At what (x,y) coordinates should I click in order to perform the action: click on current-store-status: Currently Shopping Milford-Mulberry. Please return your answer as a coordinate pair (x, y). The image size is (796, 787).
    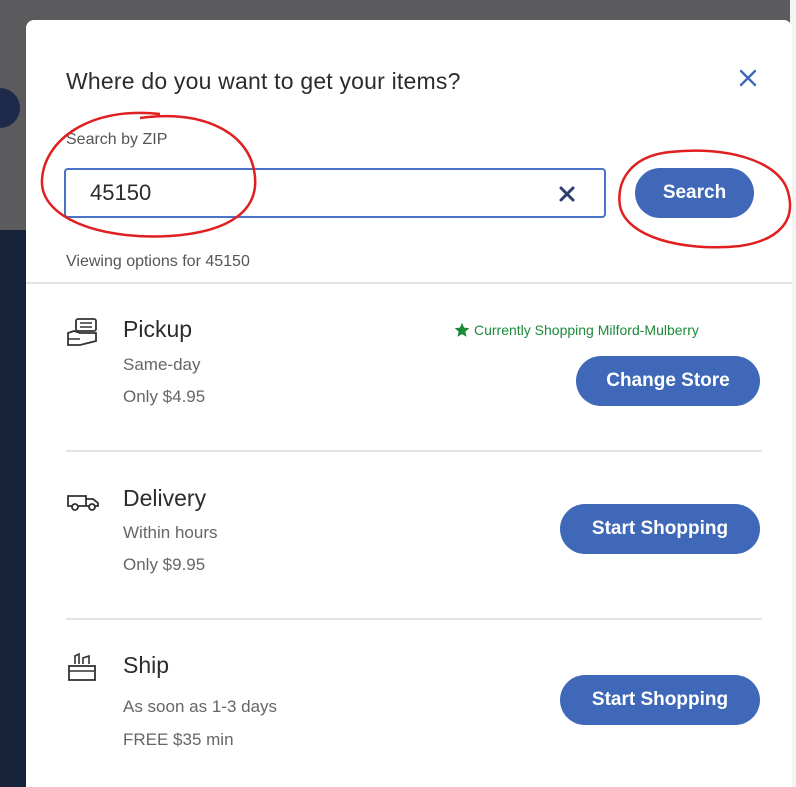
    Looking at the image, I should click on (576, 330).